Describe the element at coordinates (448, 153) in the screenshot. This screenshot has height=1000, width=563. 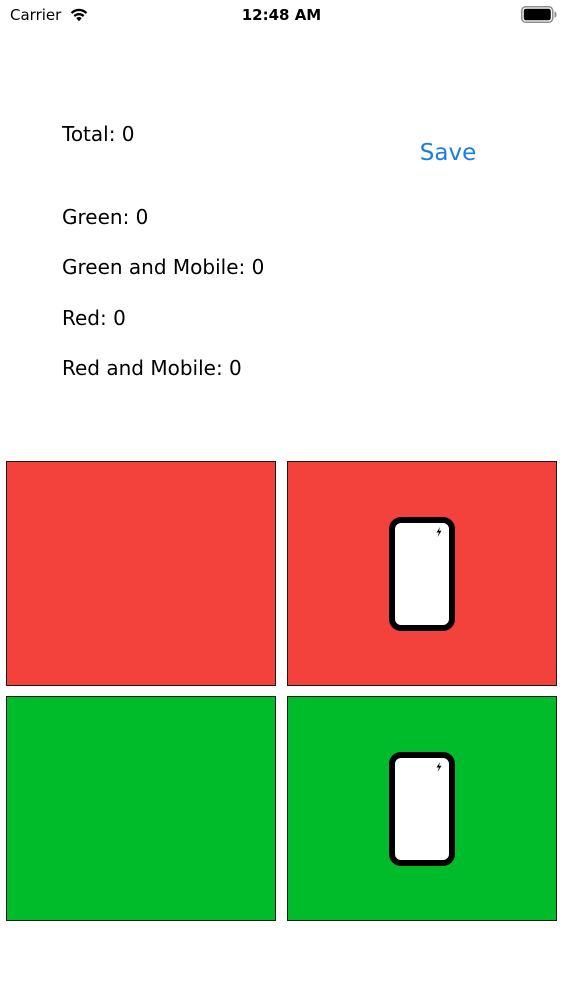
I see `save-button: Save` at that location.